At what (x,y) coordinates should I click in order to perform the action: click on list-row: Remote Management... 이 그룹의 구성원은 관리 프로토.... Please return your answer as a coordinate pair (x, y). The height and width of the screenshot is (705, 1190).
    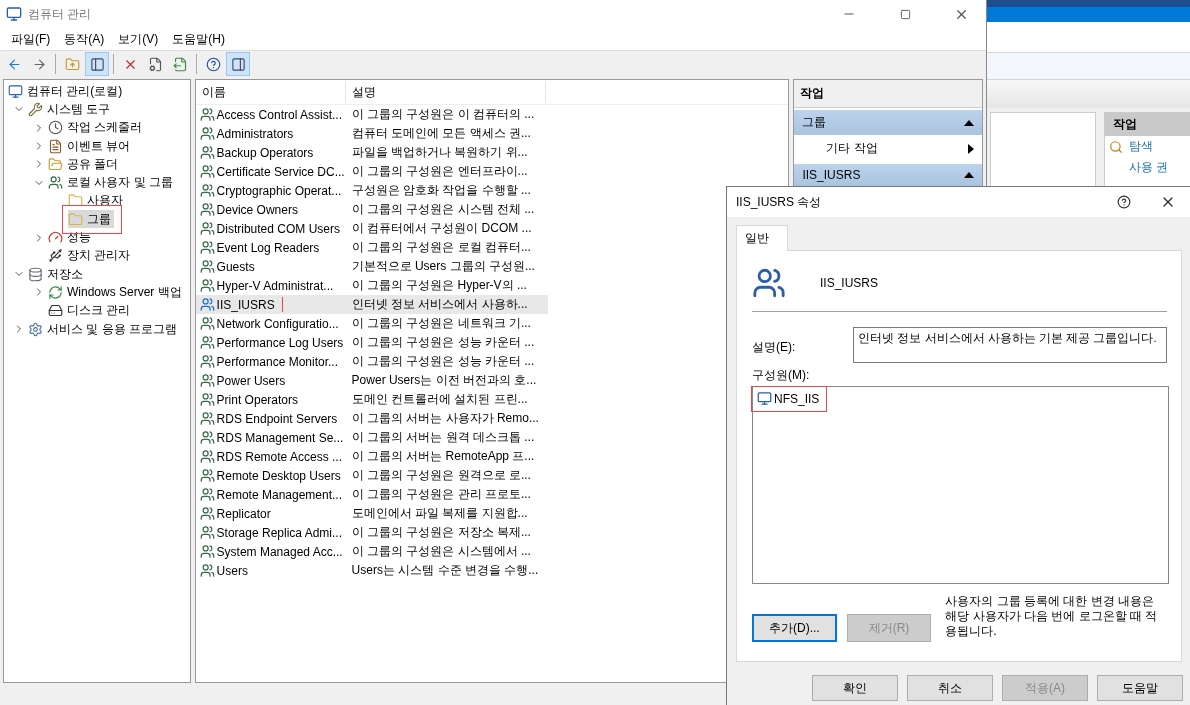
    Looking at the image, I should click on (371, 494).